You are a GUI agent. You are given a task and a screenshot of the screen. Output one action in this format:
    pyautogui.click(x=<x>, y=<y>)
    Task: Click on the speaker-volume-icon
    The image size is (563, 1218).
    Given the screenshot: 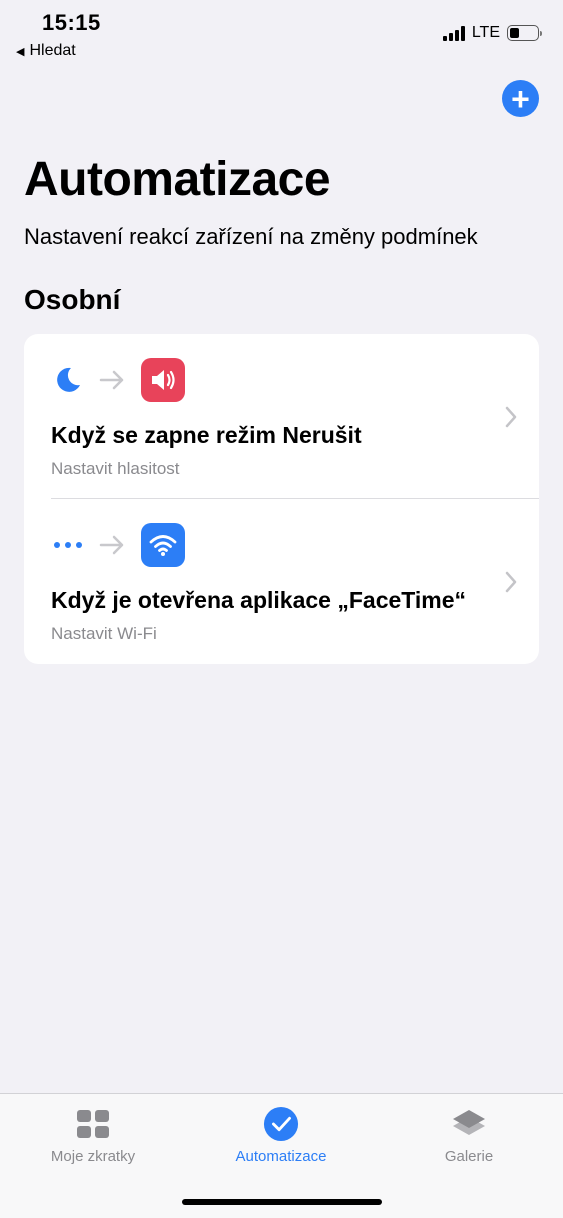 What is the action you would take?
    pyautogui.click(x=163, y=380)
    